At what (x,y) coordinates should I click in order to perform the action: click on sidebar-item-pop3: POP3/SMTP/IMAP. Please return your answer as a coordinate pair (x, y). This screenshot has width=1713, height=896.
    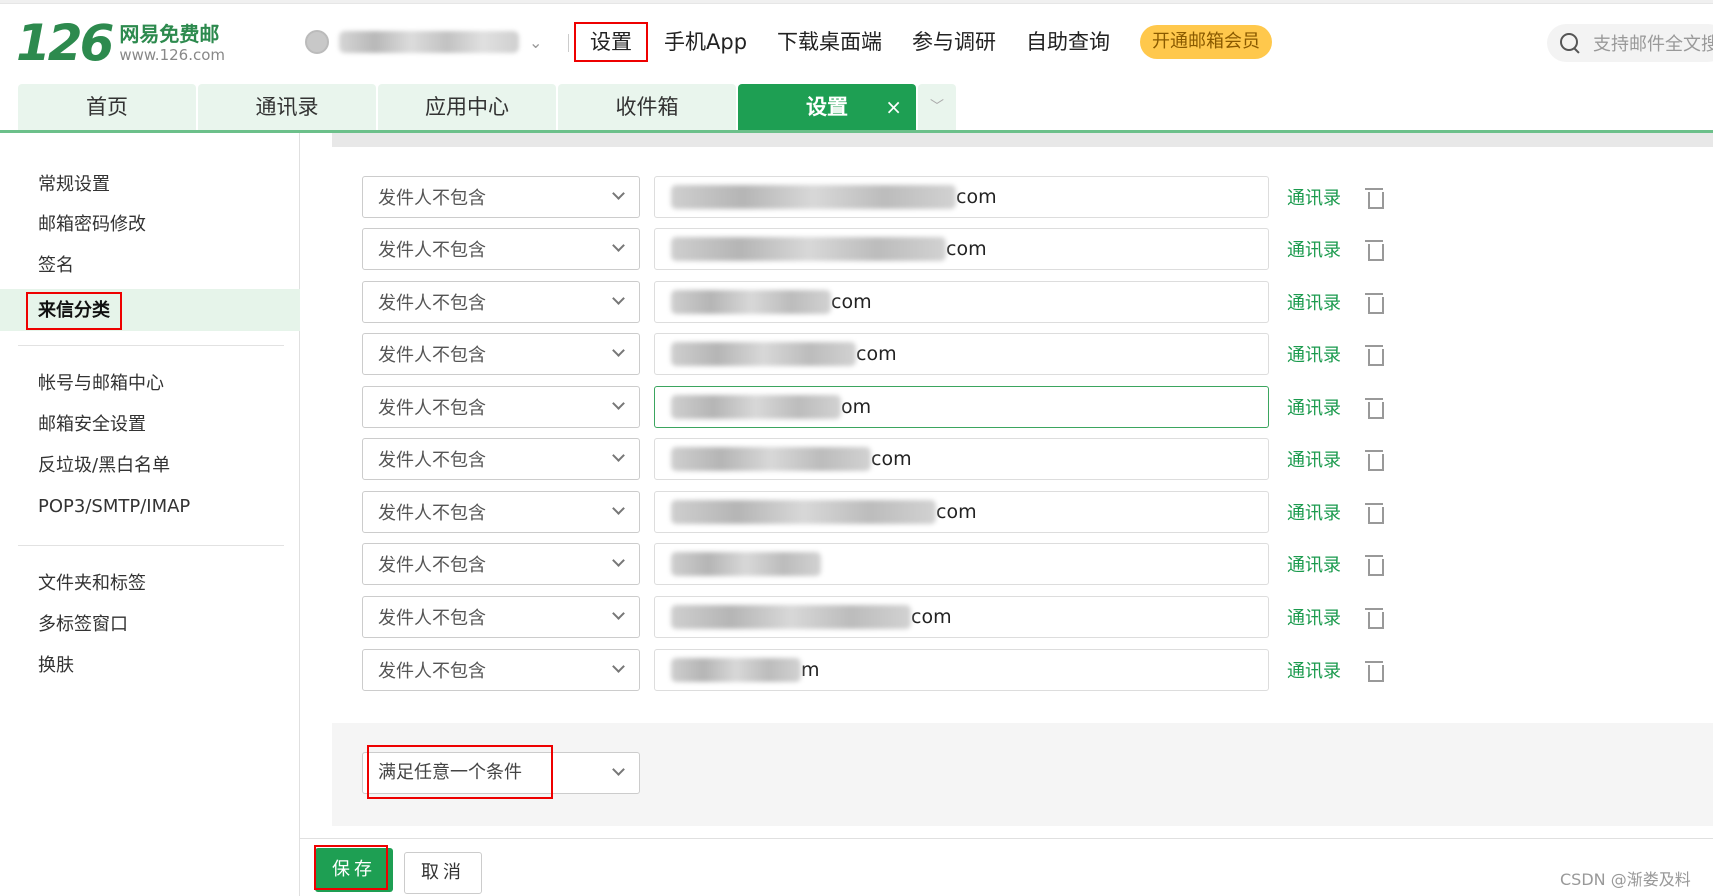
    Looking at the image, I should click on (114, 507).